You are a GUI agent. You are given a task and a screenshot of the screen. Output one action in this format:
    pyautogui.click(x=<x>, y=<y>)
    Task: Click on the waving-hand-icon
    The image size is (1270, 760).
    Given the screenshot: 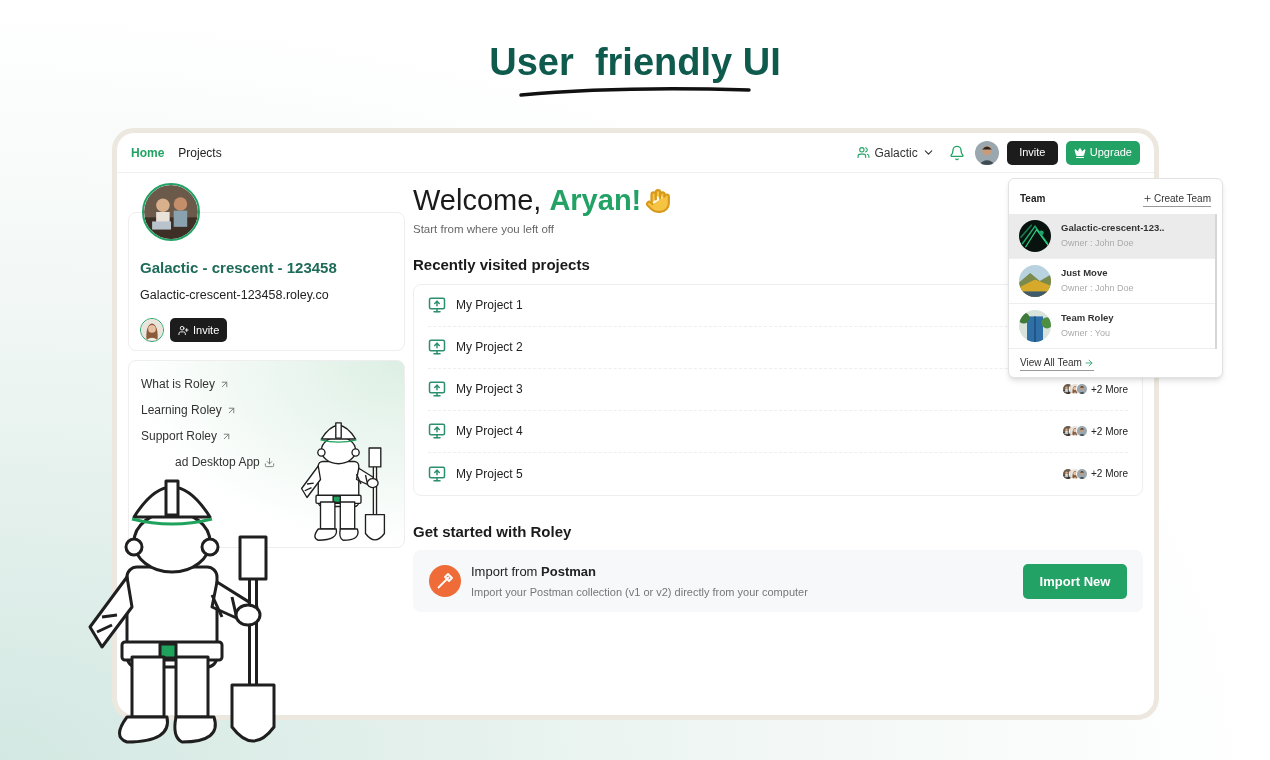 What is the action you would take?
    pyautogui.click(x=658, y=201)
    